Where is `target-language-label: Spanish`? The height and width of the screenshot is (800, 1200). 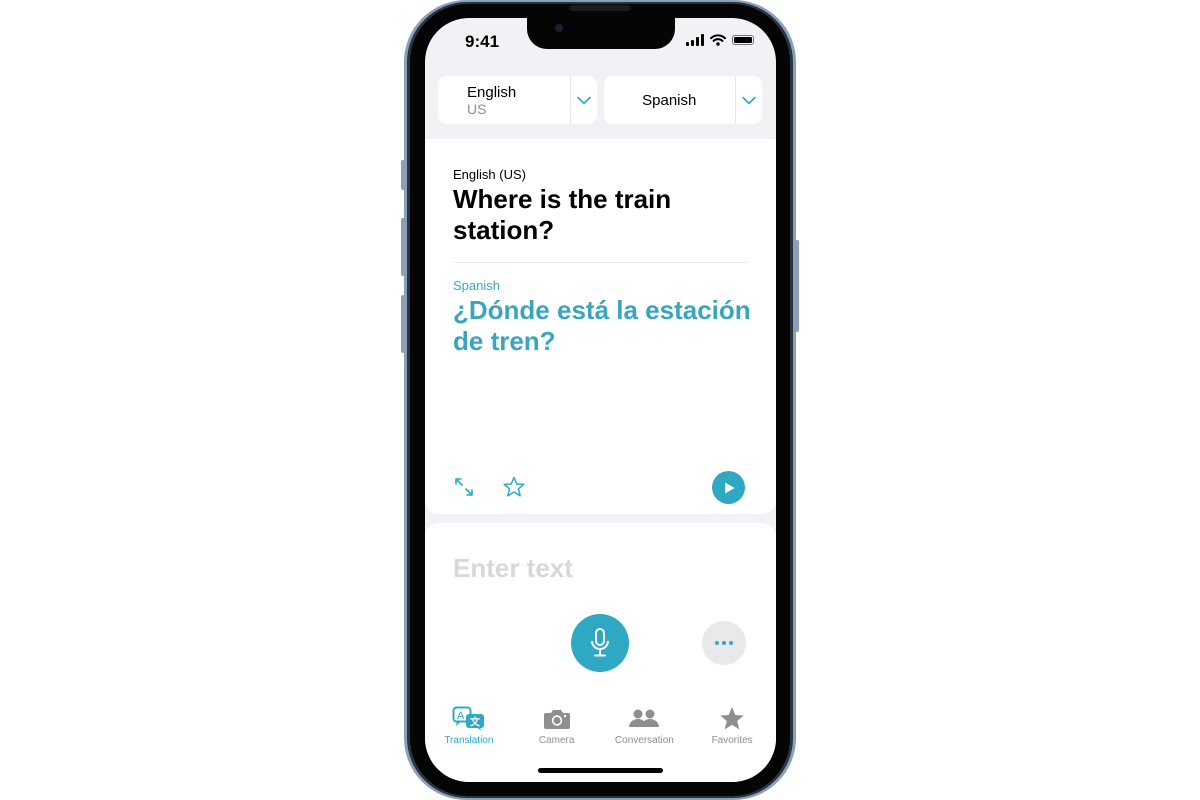 target-language-label: Spanish is located at coordinates (476, 285).